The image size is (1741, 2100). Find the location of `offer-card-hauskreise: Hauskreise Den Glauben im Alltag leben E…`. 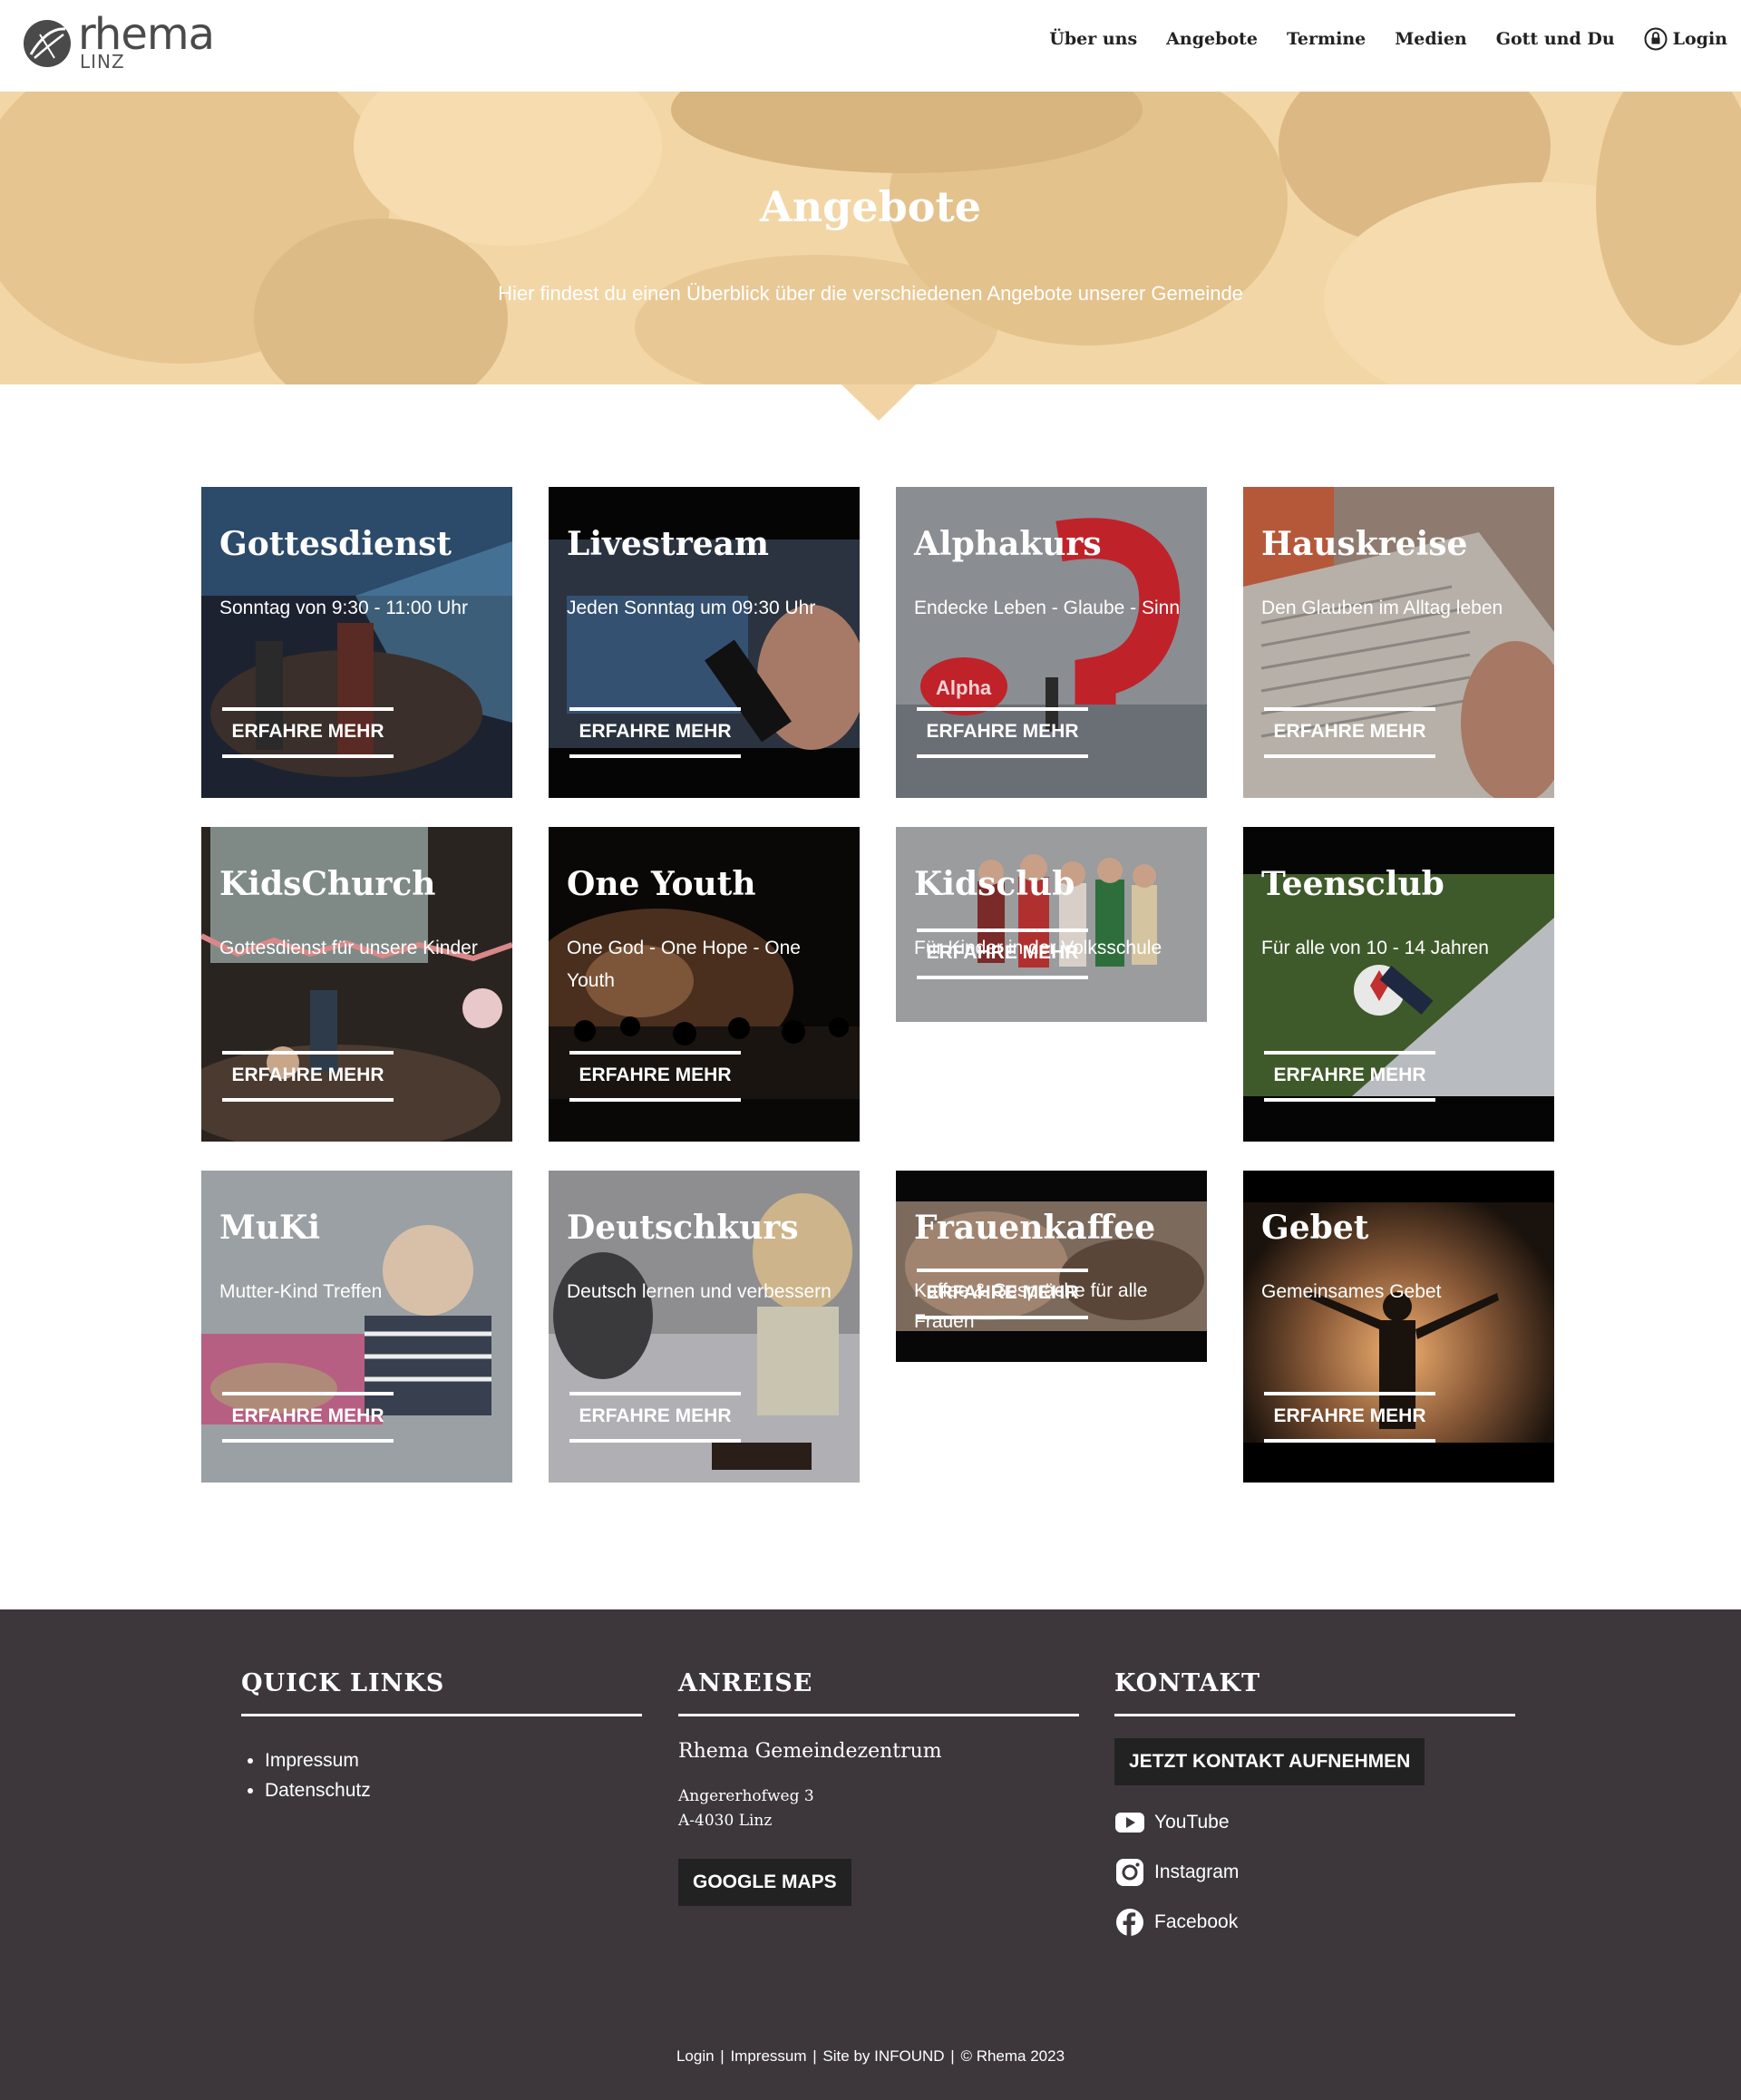

offer-card-hauskreise: Hauskreise Den Glauben im Alltag leben E… is located at coordinates (1398, 642).